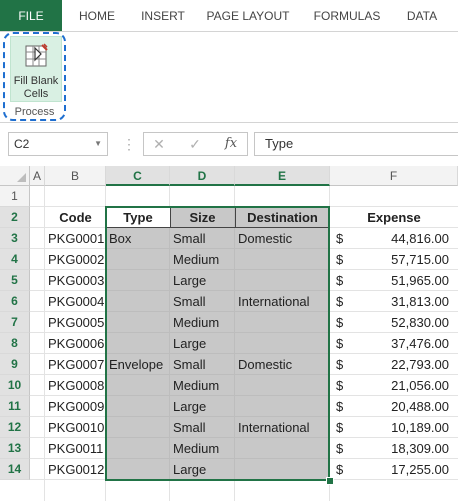  What do you see at coordinates (401, 322) in the screenshot?
I see `cell-expense: 52,830.00` at bounding box center [401, 322].